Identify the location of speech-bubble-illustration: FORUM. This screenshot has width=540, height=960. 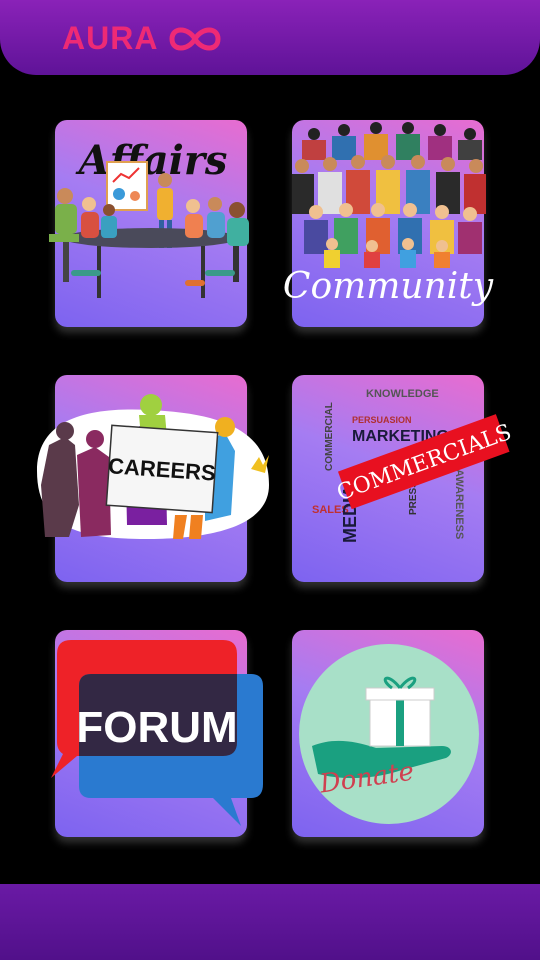
(157, 733).